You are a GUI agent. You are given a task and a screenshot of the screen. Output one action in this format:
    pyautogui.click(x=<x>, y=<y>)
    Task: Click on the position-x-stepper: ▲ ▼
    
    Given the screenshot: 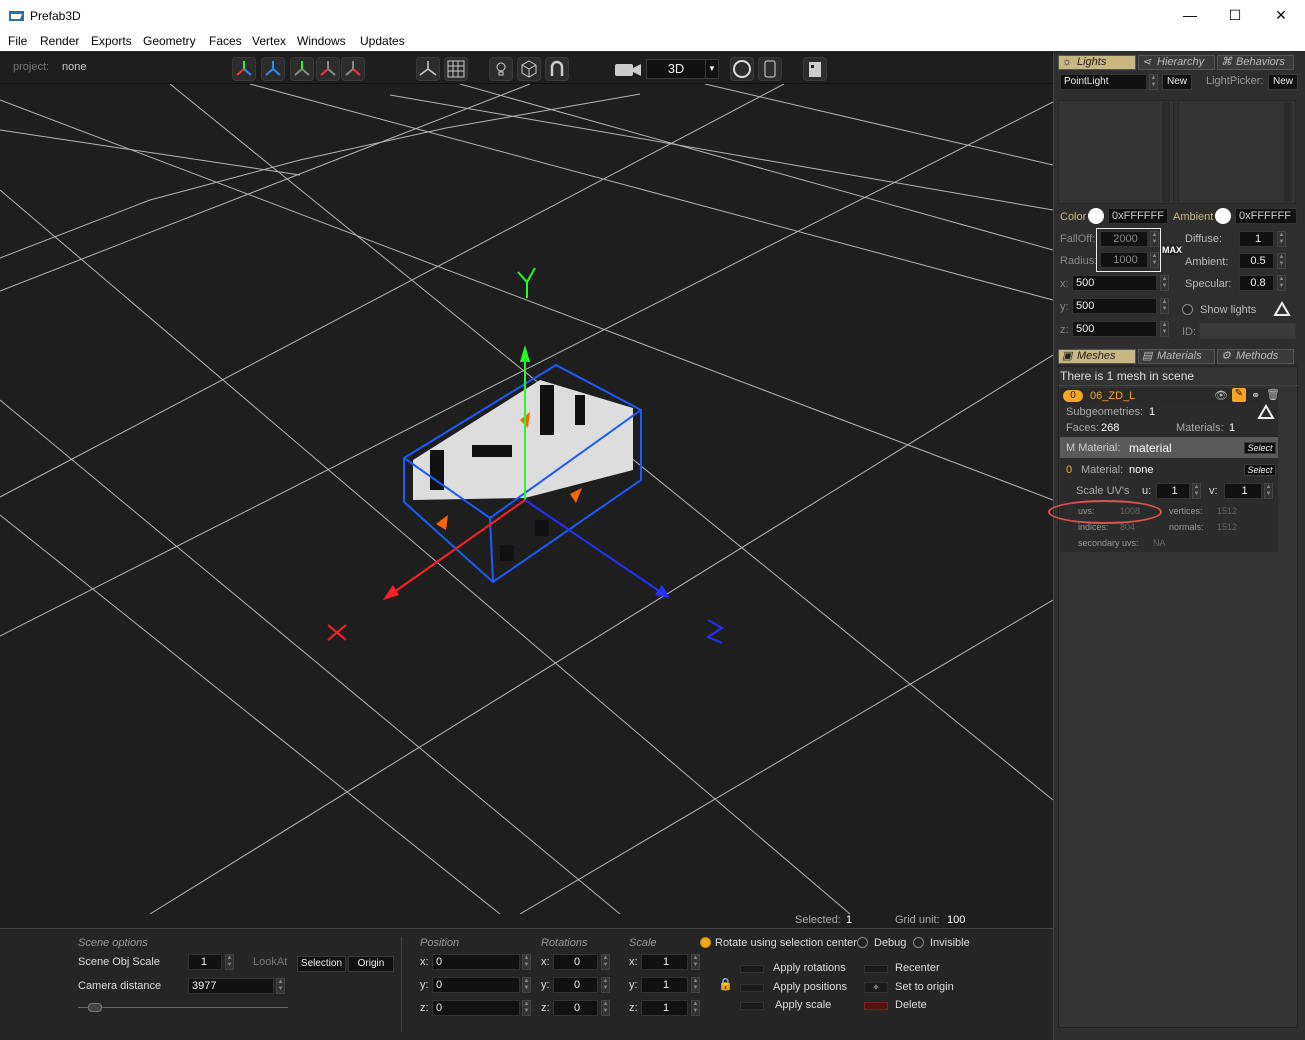 What is the action you would take?
    pyautogui.click(x=526, y=962)
    